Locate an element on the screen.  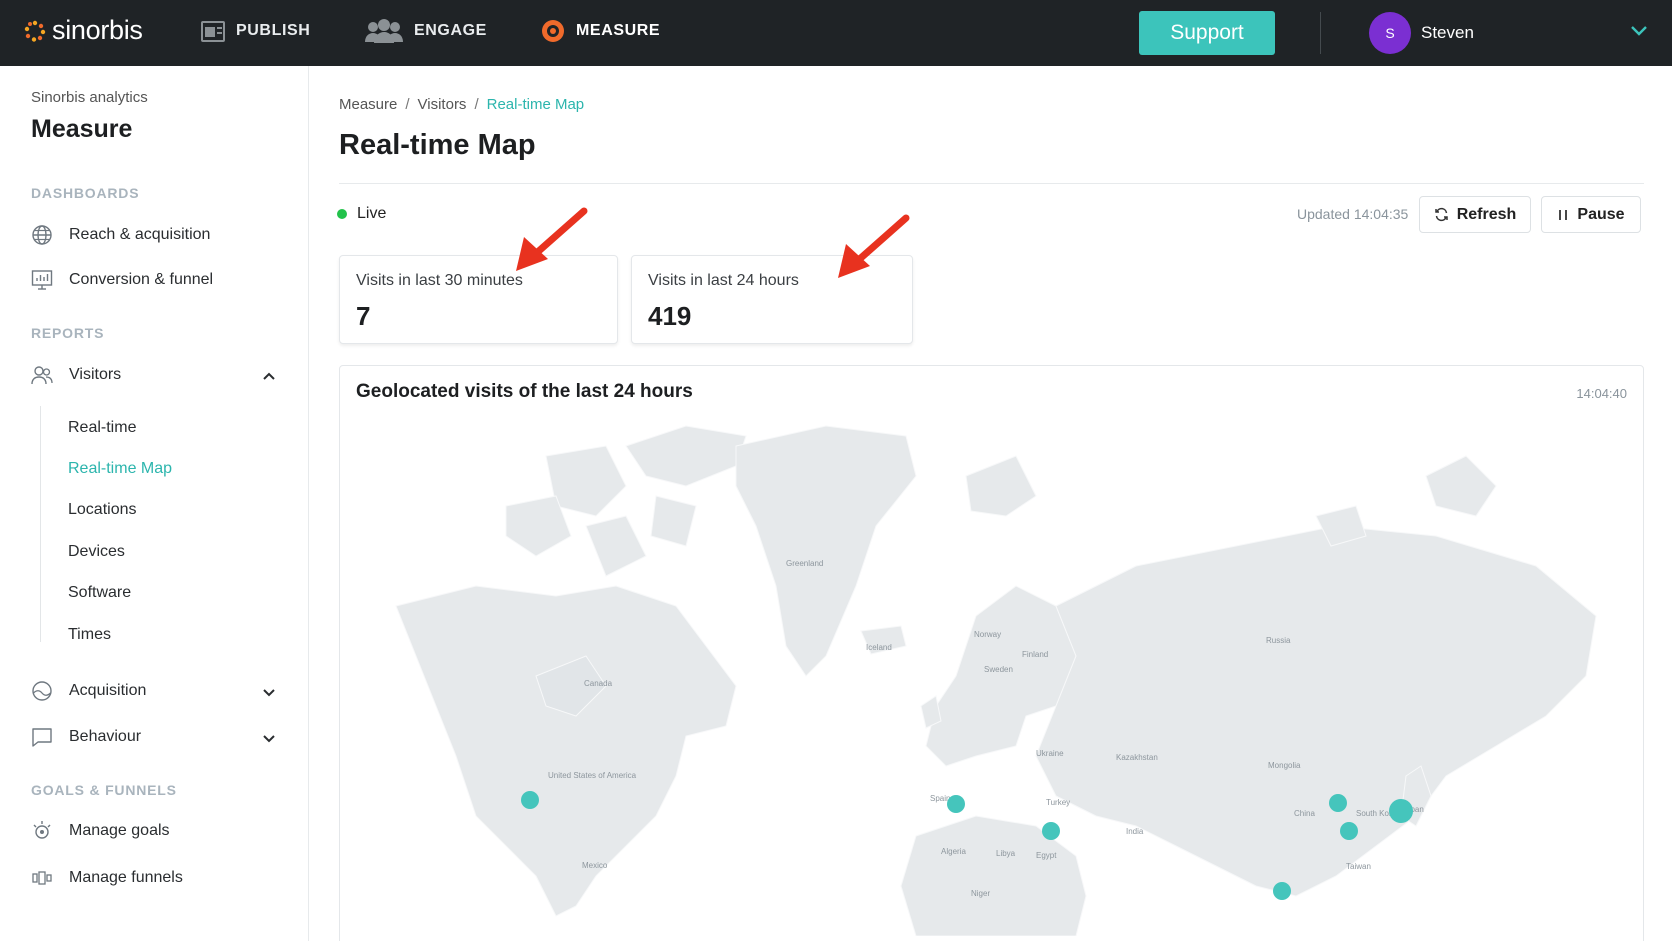
live-indicator: Live is located at coordinates (361, 214).